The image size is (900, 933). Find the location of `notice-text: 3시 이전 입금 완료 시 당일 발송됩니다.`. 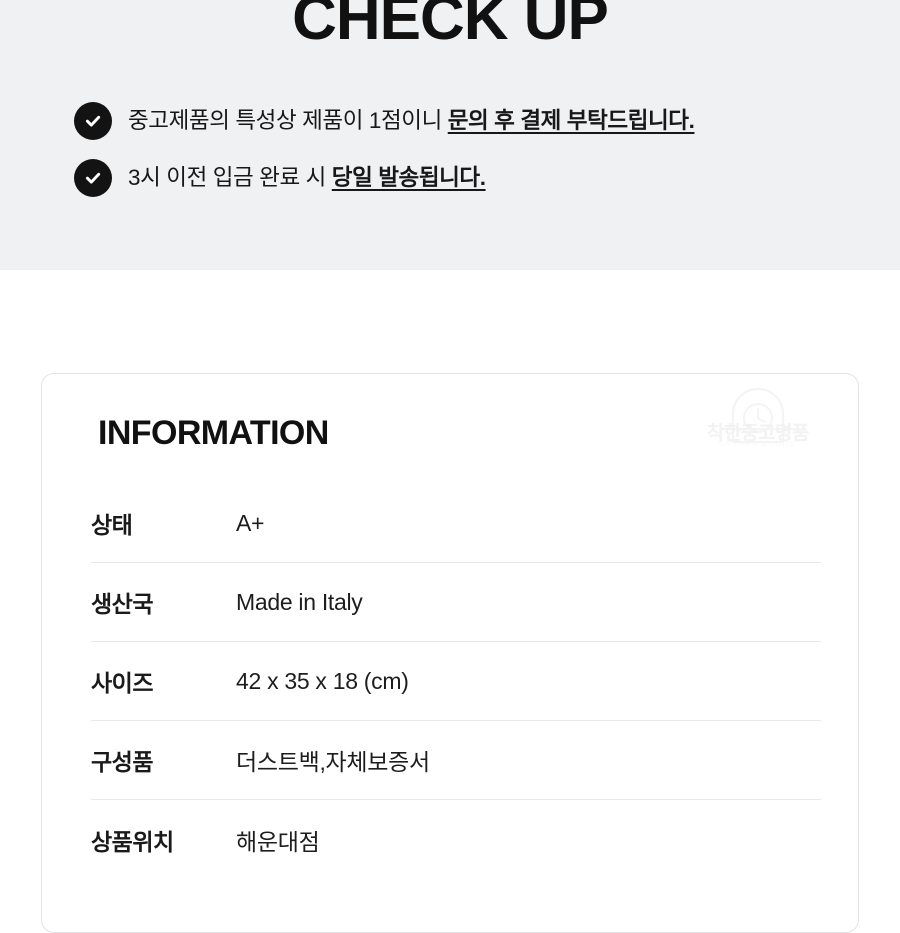

notice-text: 3시 이전 입금 완료 시 당일 발송됩니다. is located at coordinates (307, 178).